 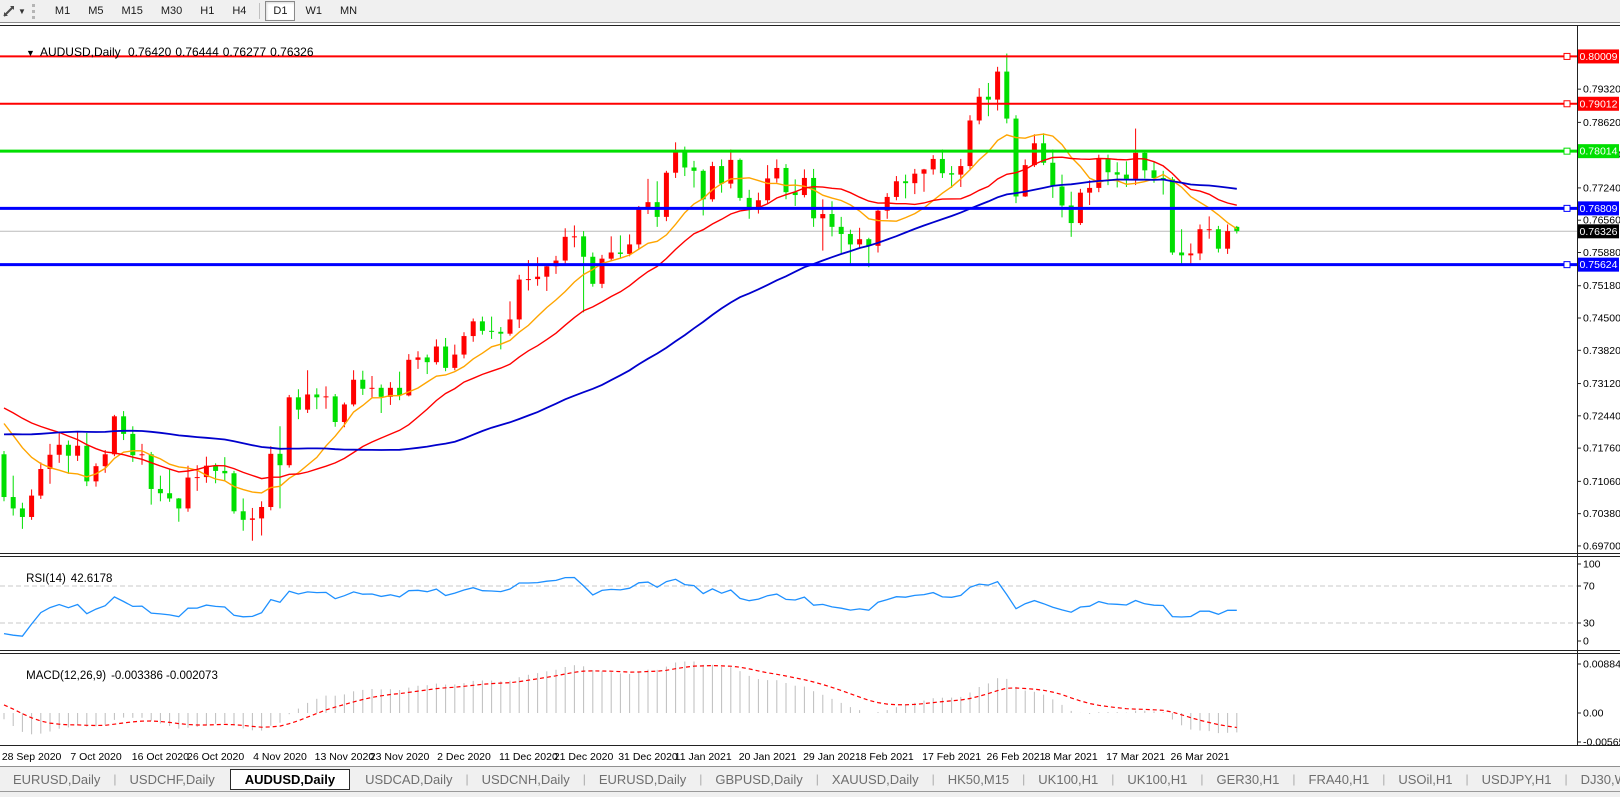 I want to click on svg-text: 100, so click(x=1592, y=565).